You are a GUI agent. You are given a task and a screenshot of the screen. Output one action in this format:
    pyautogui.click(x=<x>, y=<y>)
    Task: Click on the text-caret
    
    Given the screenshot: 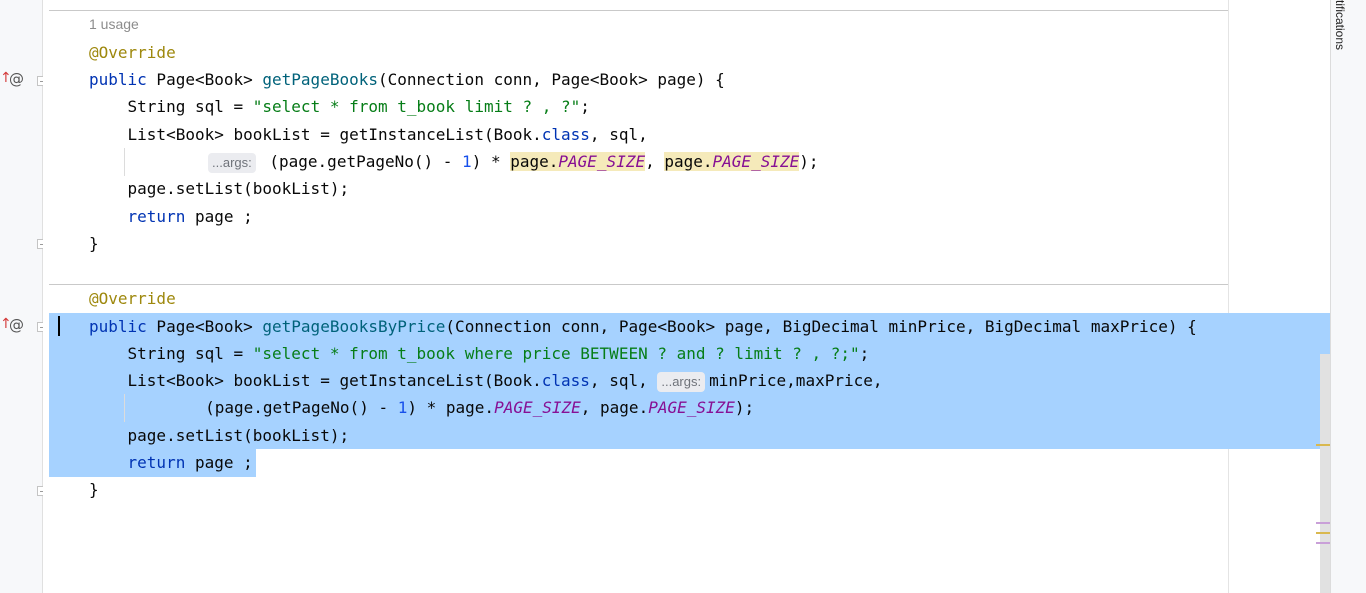 What is the action you would take?
    pyautogui.click(x=59, y=326)
    